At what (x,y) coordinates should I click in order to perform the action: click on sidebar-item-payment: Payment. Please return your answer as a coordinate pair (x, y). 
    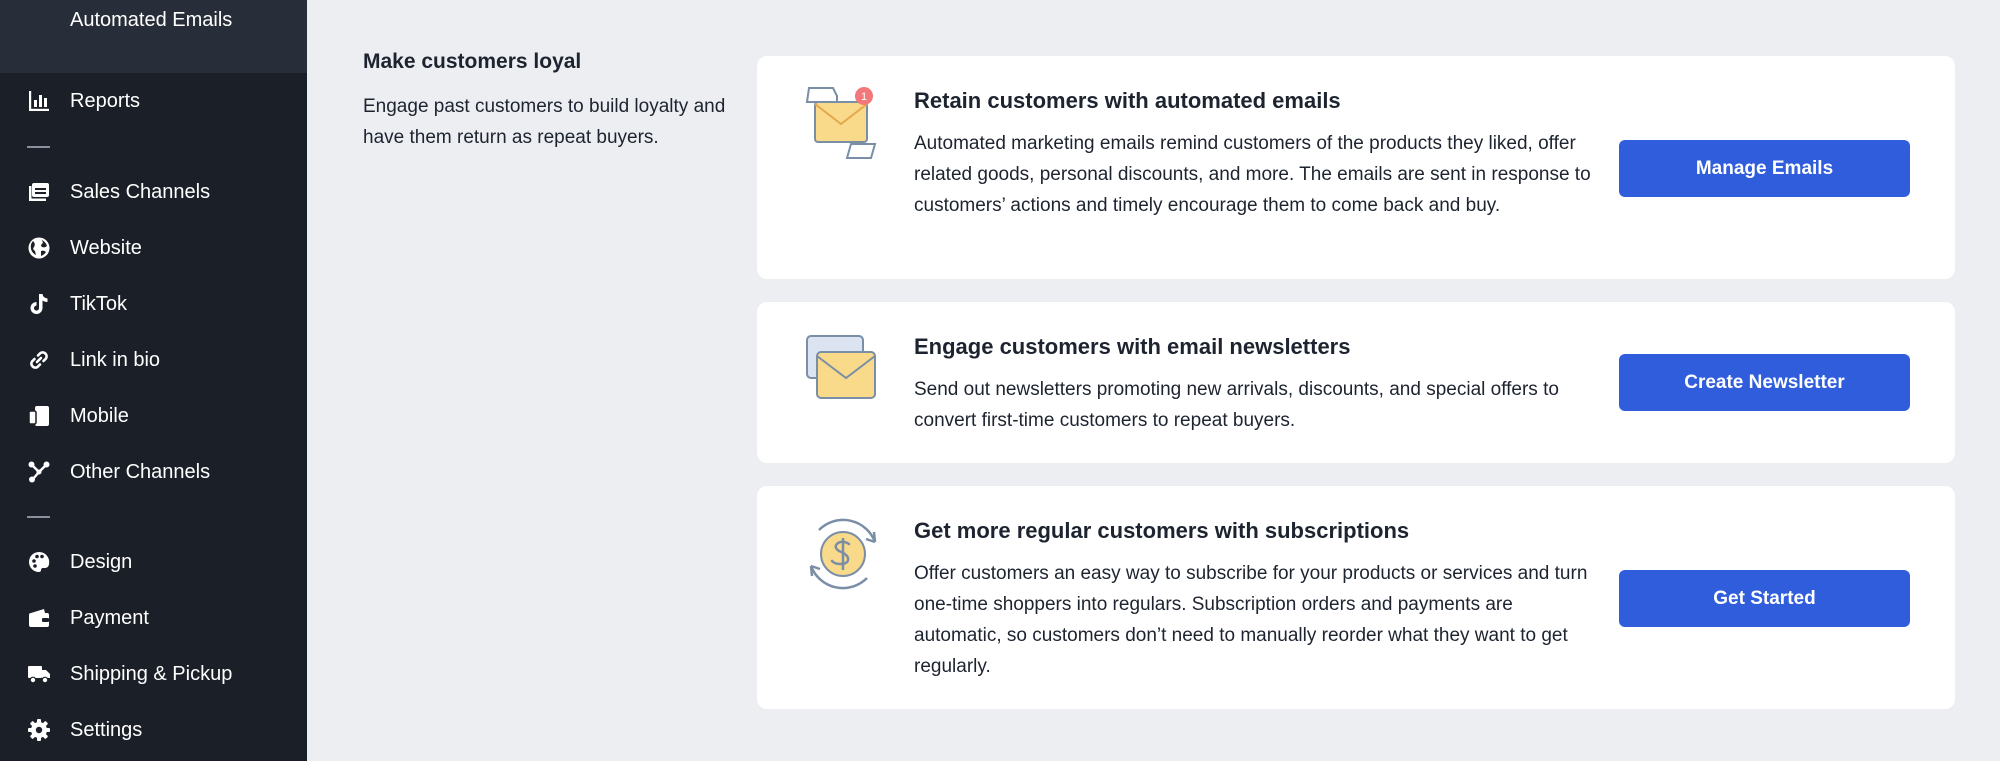
    Looking at the image, I should click on (153, 618).